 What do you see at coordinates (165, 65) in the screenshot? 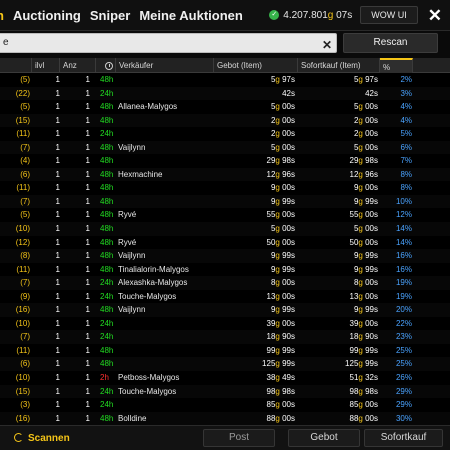
I see `header-seller: Verkäufer` at bounding box center [165, 65].